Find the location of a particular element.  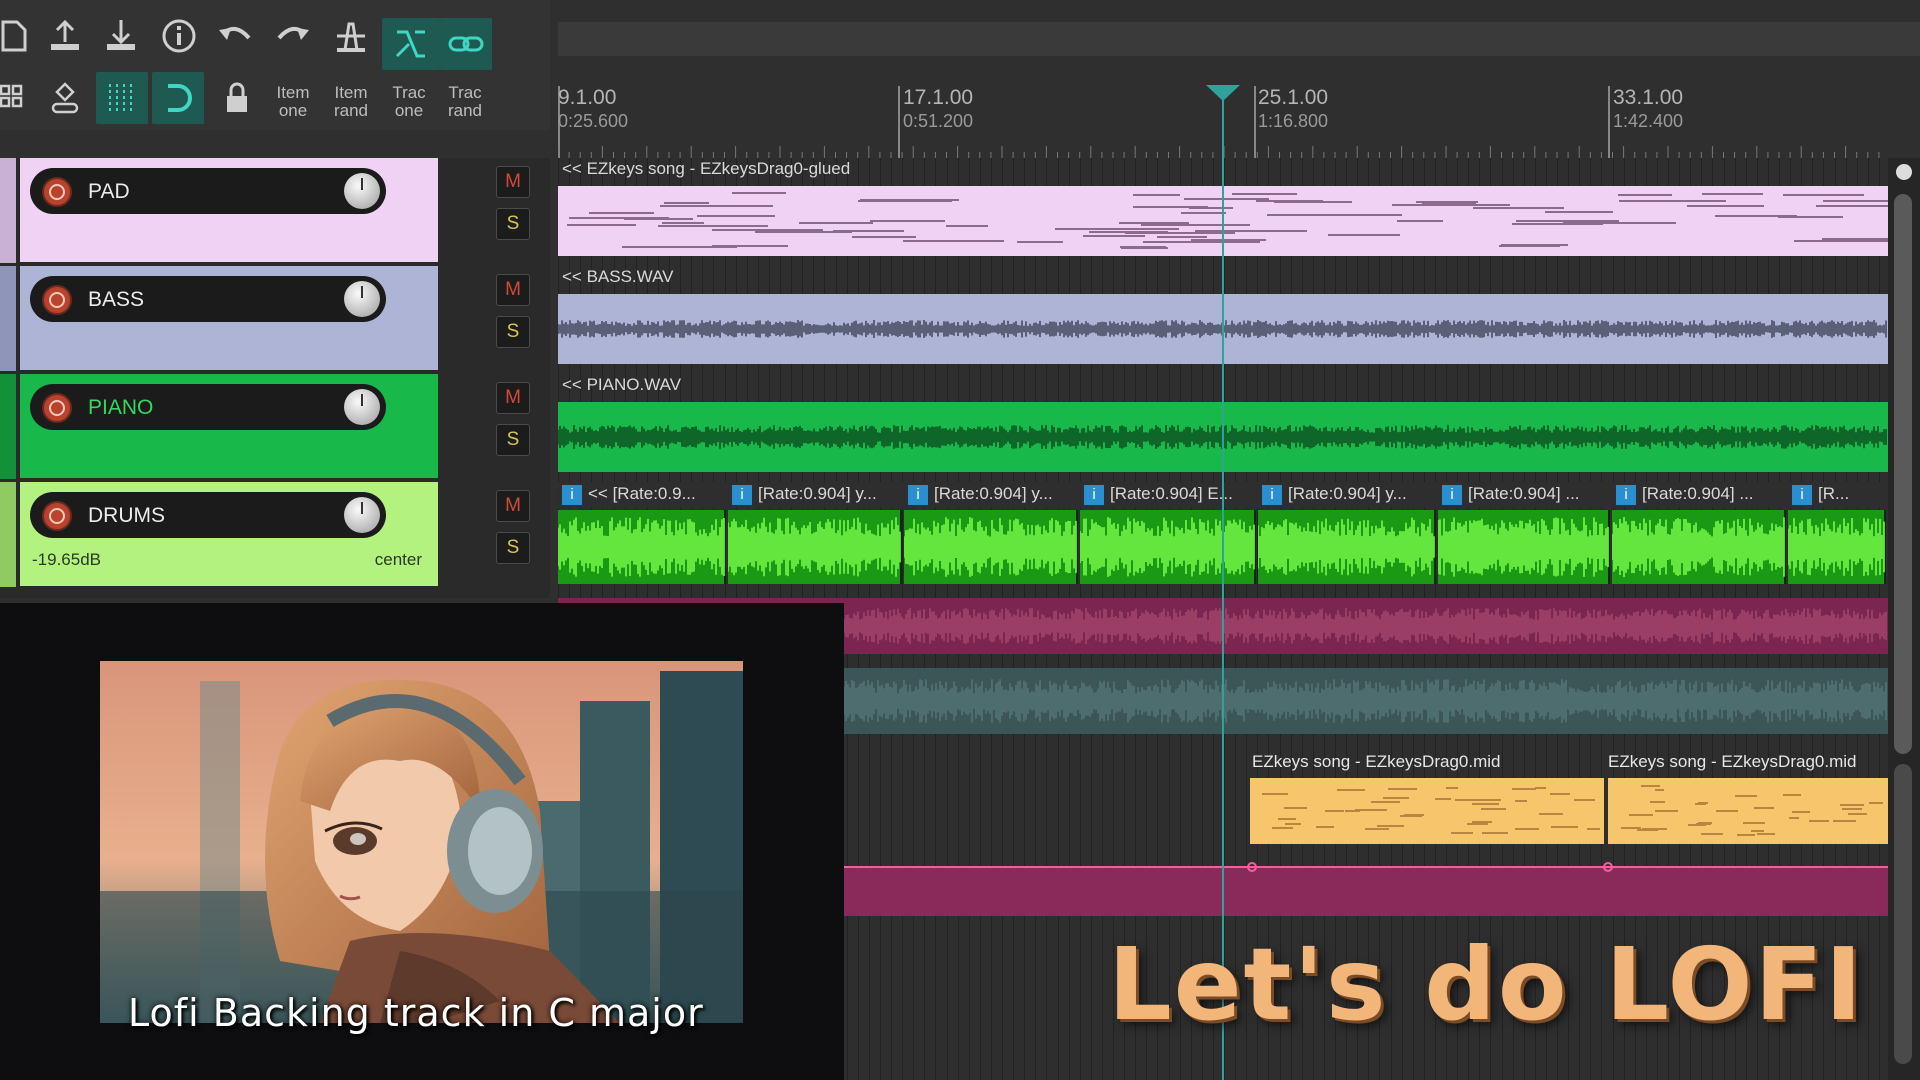

metronome-icon is located at coordinates (351, 36).